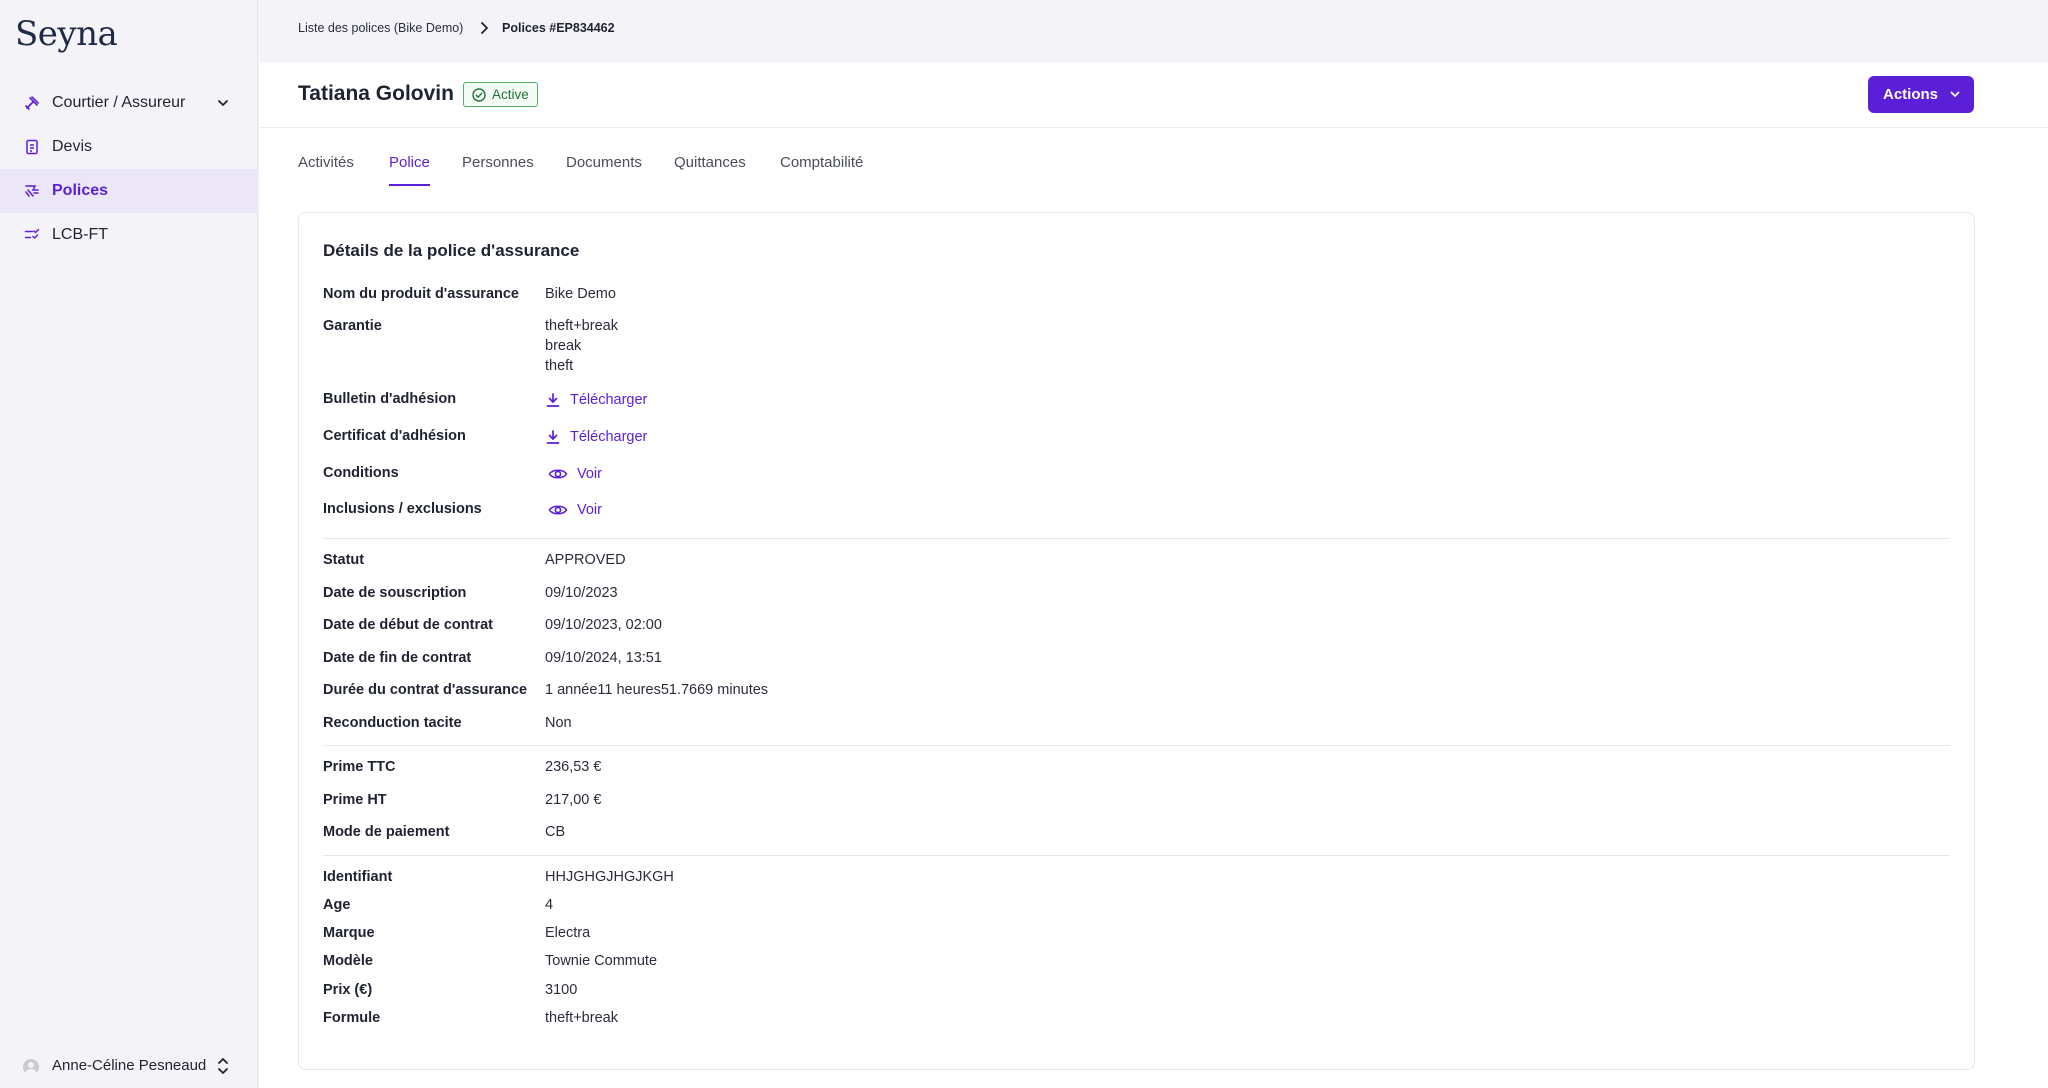  Describe the element at coordinates (573, 767) in the screenshot. I see `prime-ttc-value: 236,53 €` at that location.